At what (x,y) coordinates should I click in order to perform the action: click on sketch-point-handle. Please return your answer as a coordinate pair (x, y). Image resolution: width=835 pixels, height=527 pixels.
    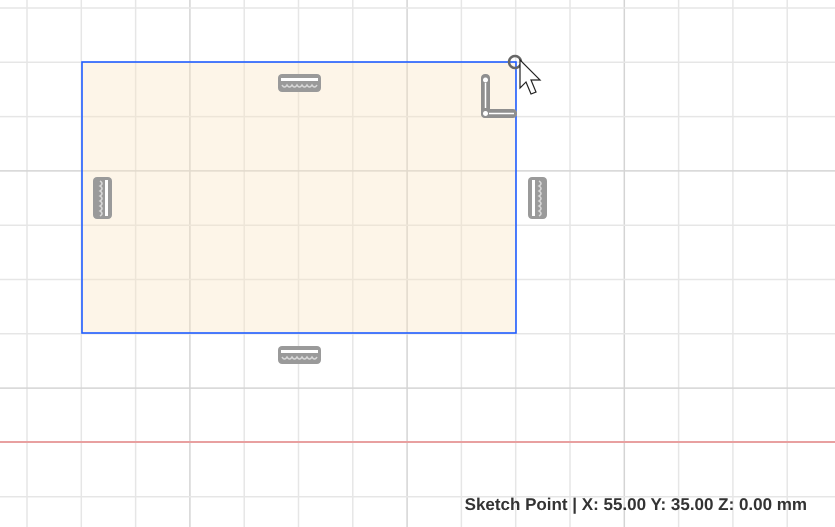
    Looking at the image, I should click on (515, 62).